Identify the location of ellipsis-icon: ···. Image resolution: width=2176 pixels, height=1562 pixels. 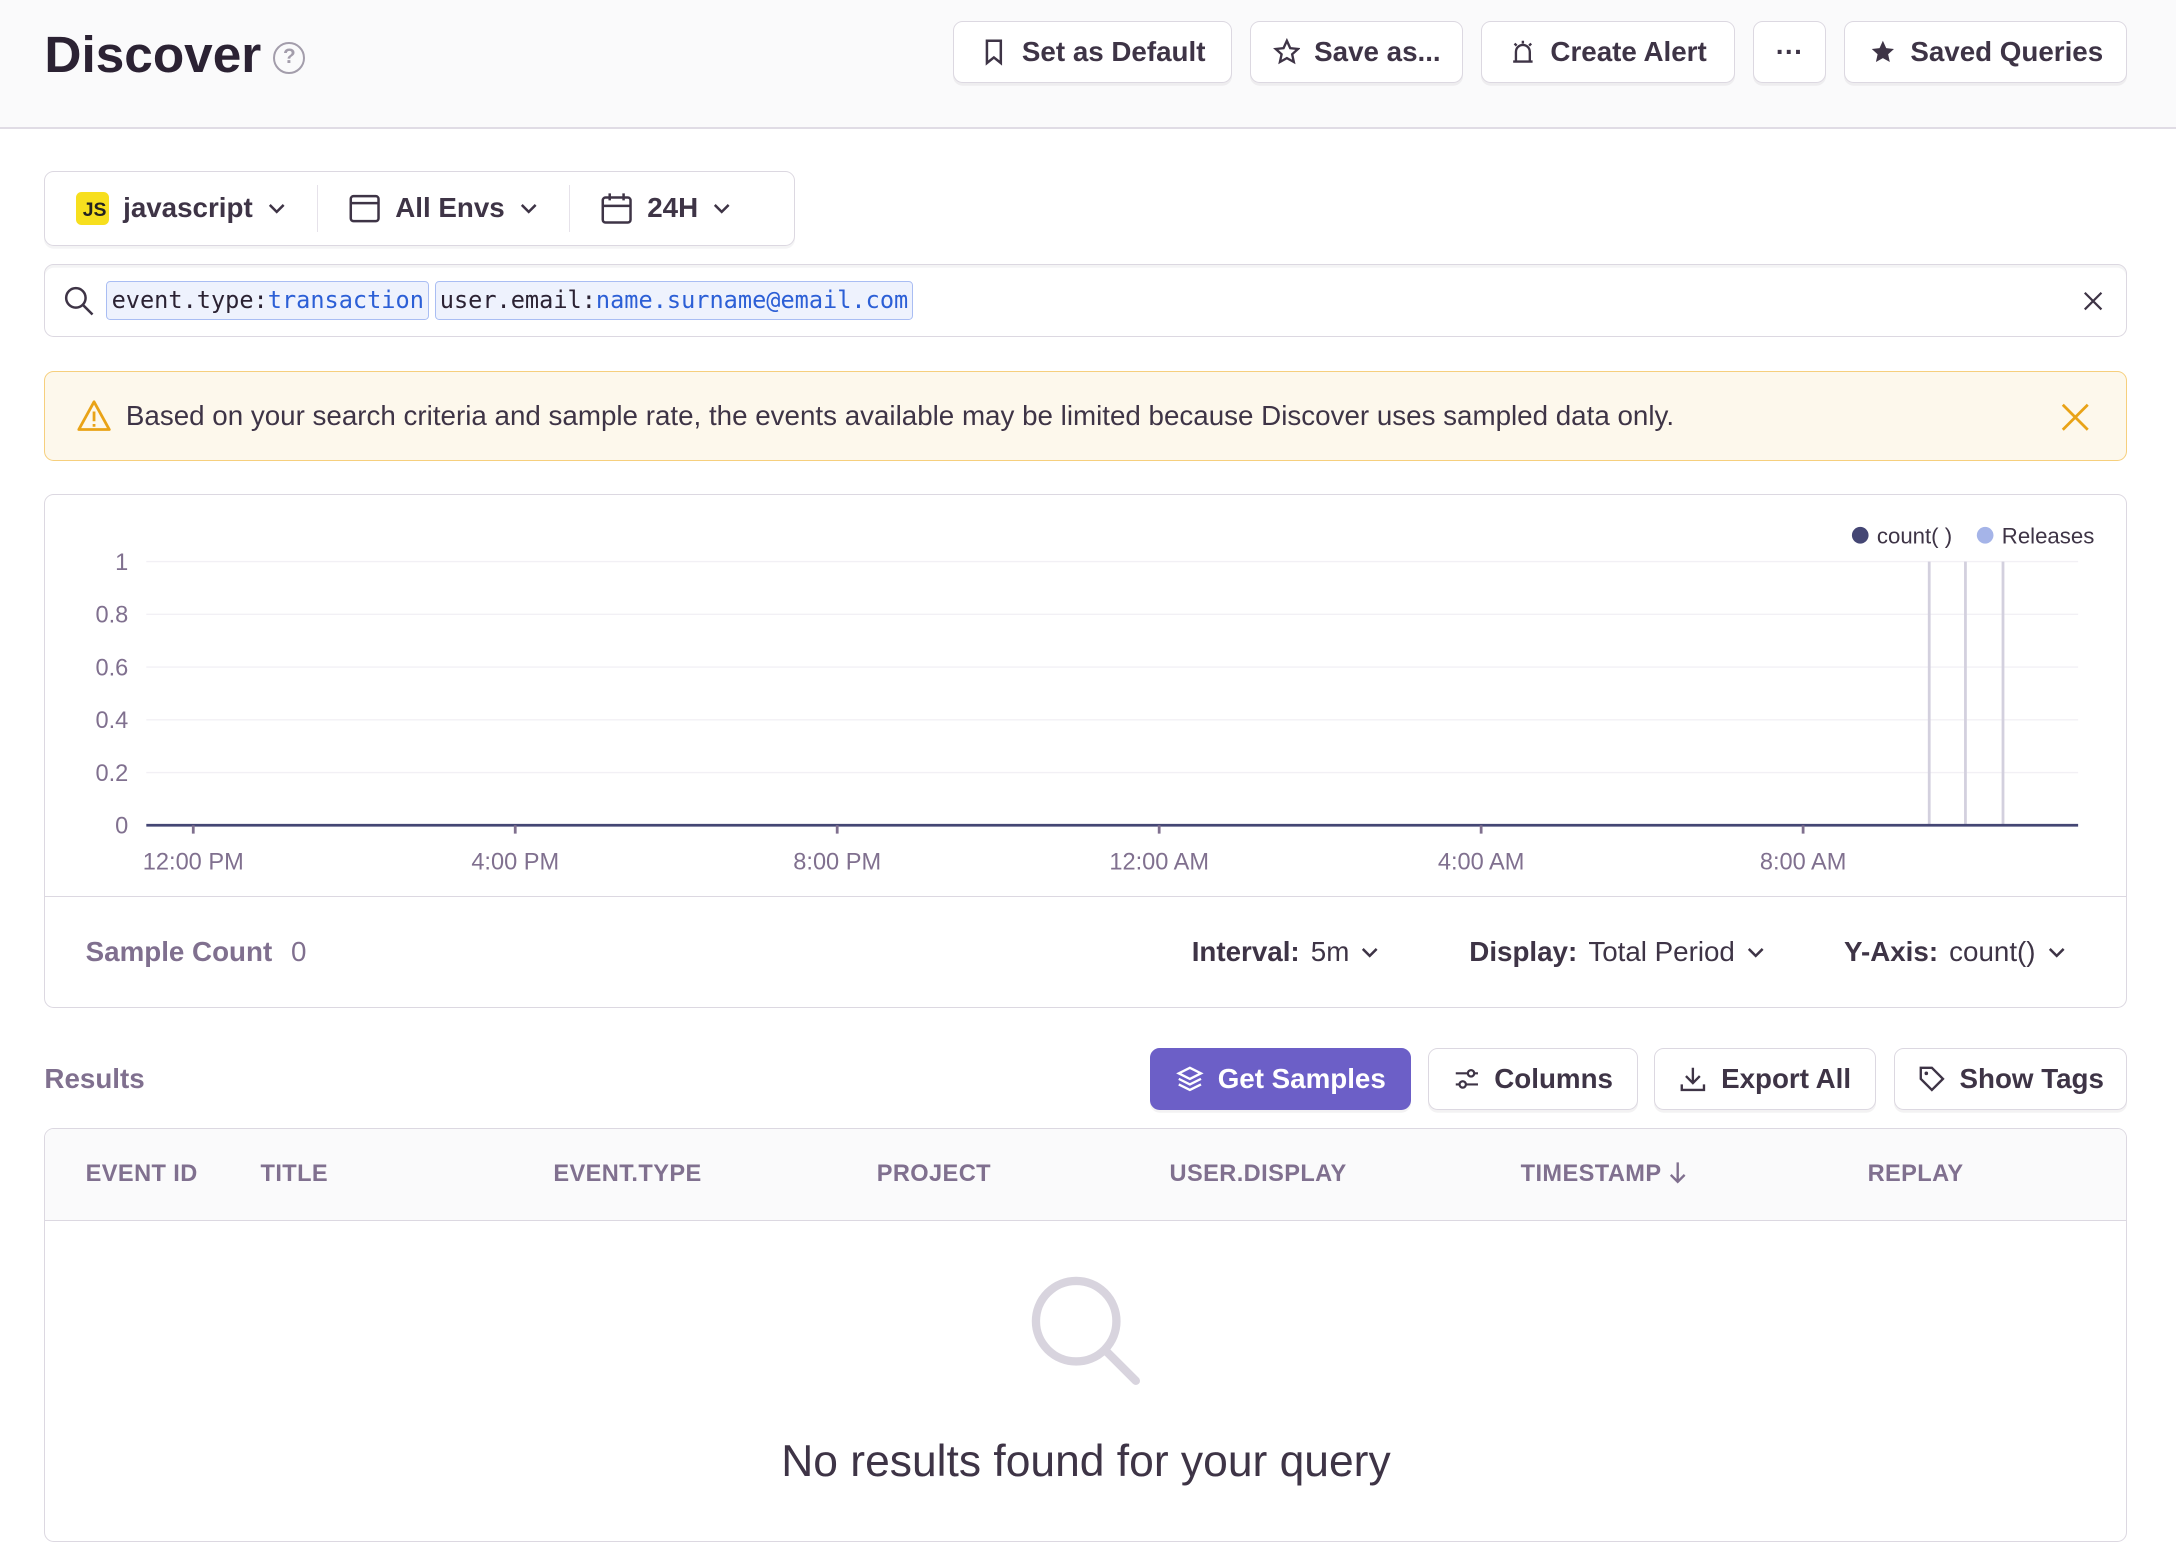
(1789, 52).